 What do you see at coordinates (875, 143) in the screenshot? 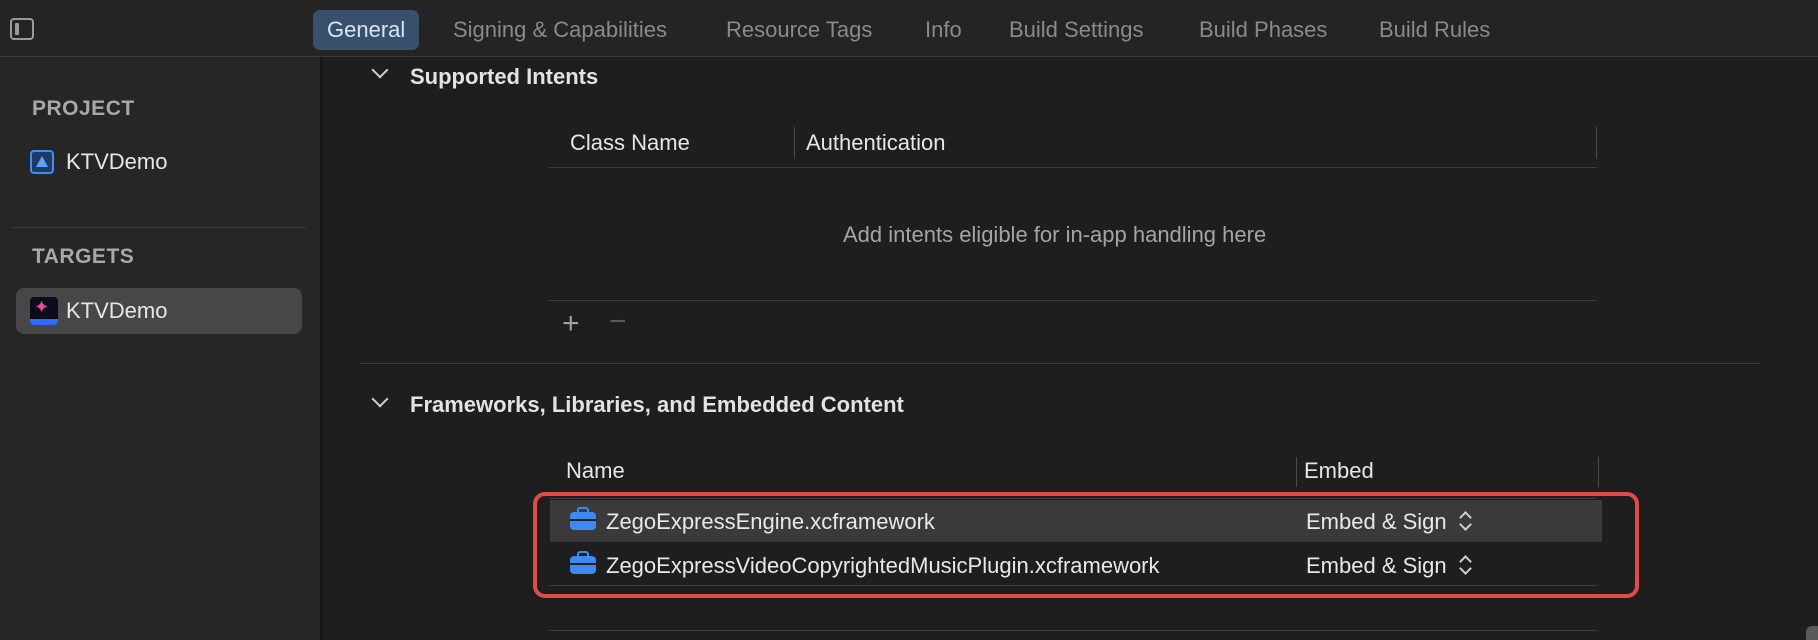
I see `column-header-authentication: Authentication` at bounding box center [875, 143].